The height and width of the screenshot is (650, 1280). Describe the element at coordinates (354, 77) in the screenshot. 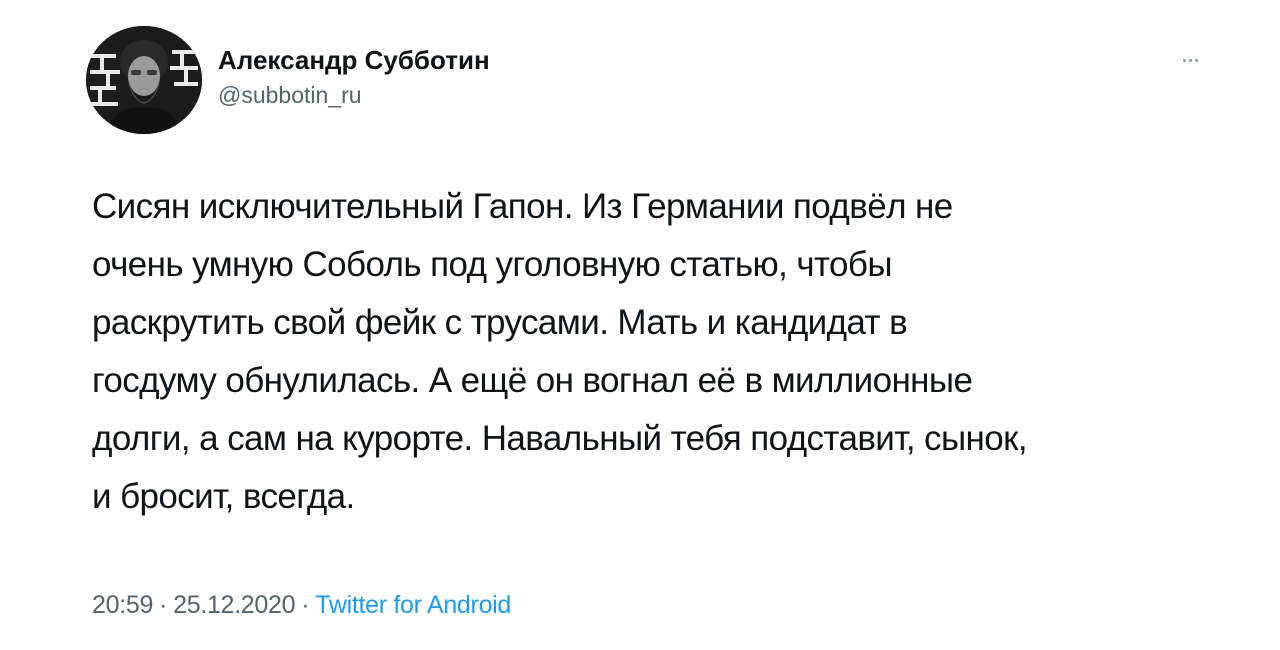

I see `author-block: Александр Субботин @subbotin_ru` at that location.